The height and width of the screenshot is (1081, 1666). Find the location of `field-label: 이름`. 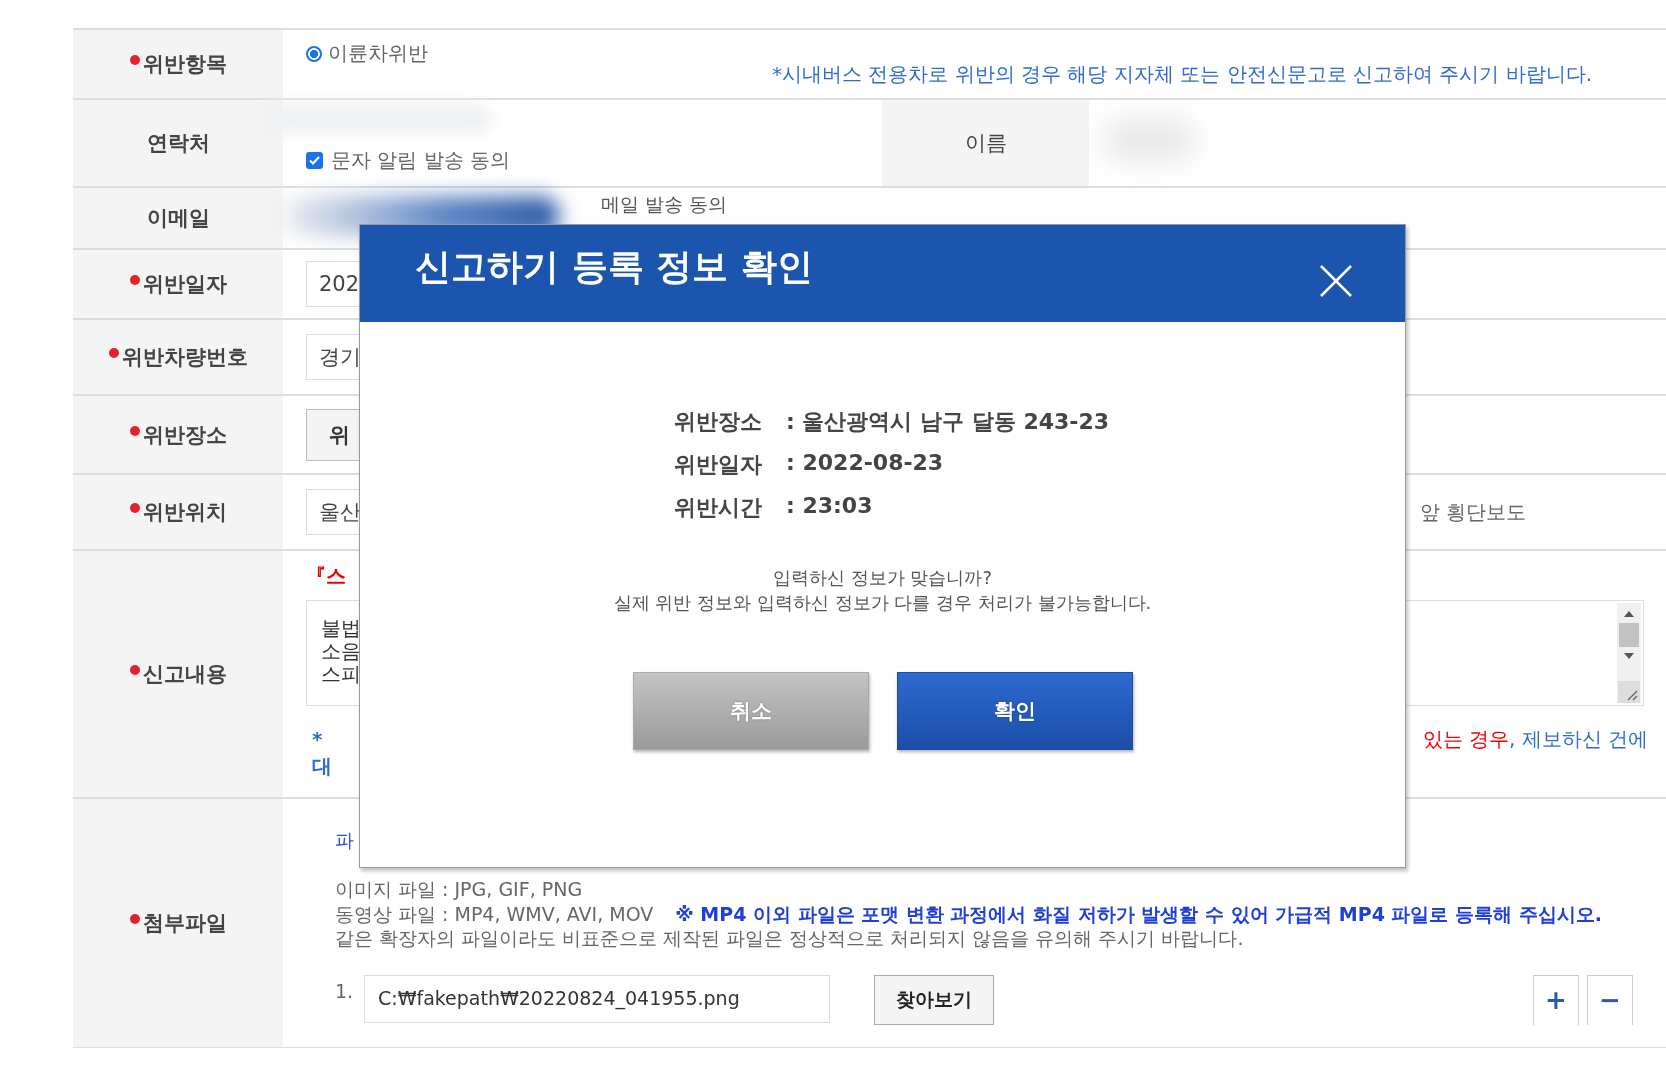

field-label: 이름 is located at coordinates (985, 143).